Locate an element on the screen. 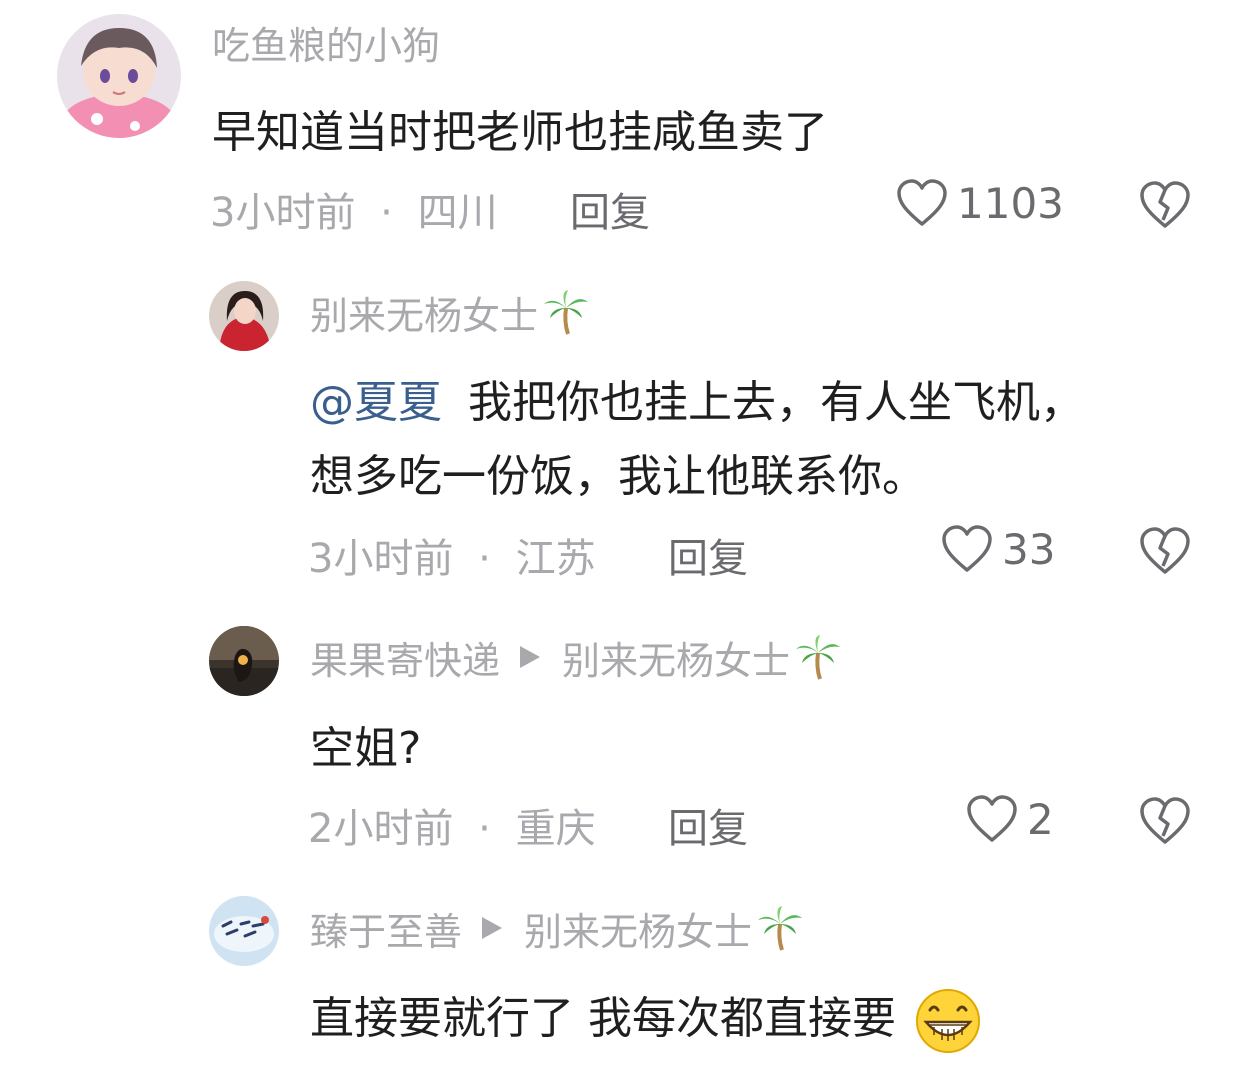 The height and width of the screenshot is (1065, 1259). like-count: 2 is located at coordinates (1040, 819).